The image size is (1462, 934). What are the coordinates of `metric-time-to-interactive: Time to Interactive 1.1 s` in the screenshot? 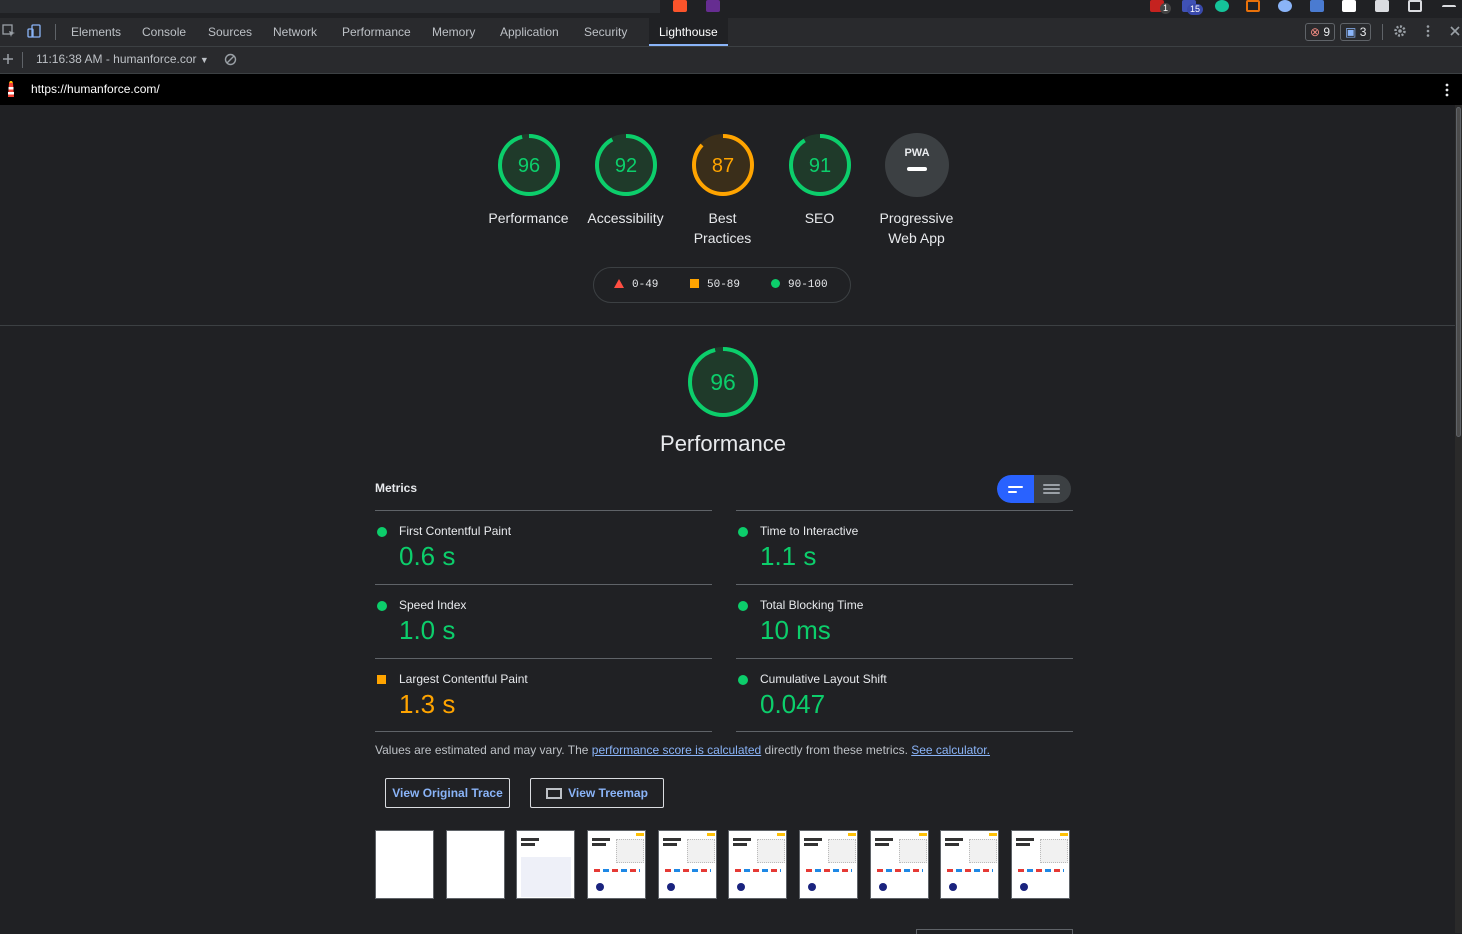 It's located at (904, 547).